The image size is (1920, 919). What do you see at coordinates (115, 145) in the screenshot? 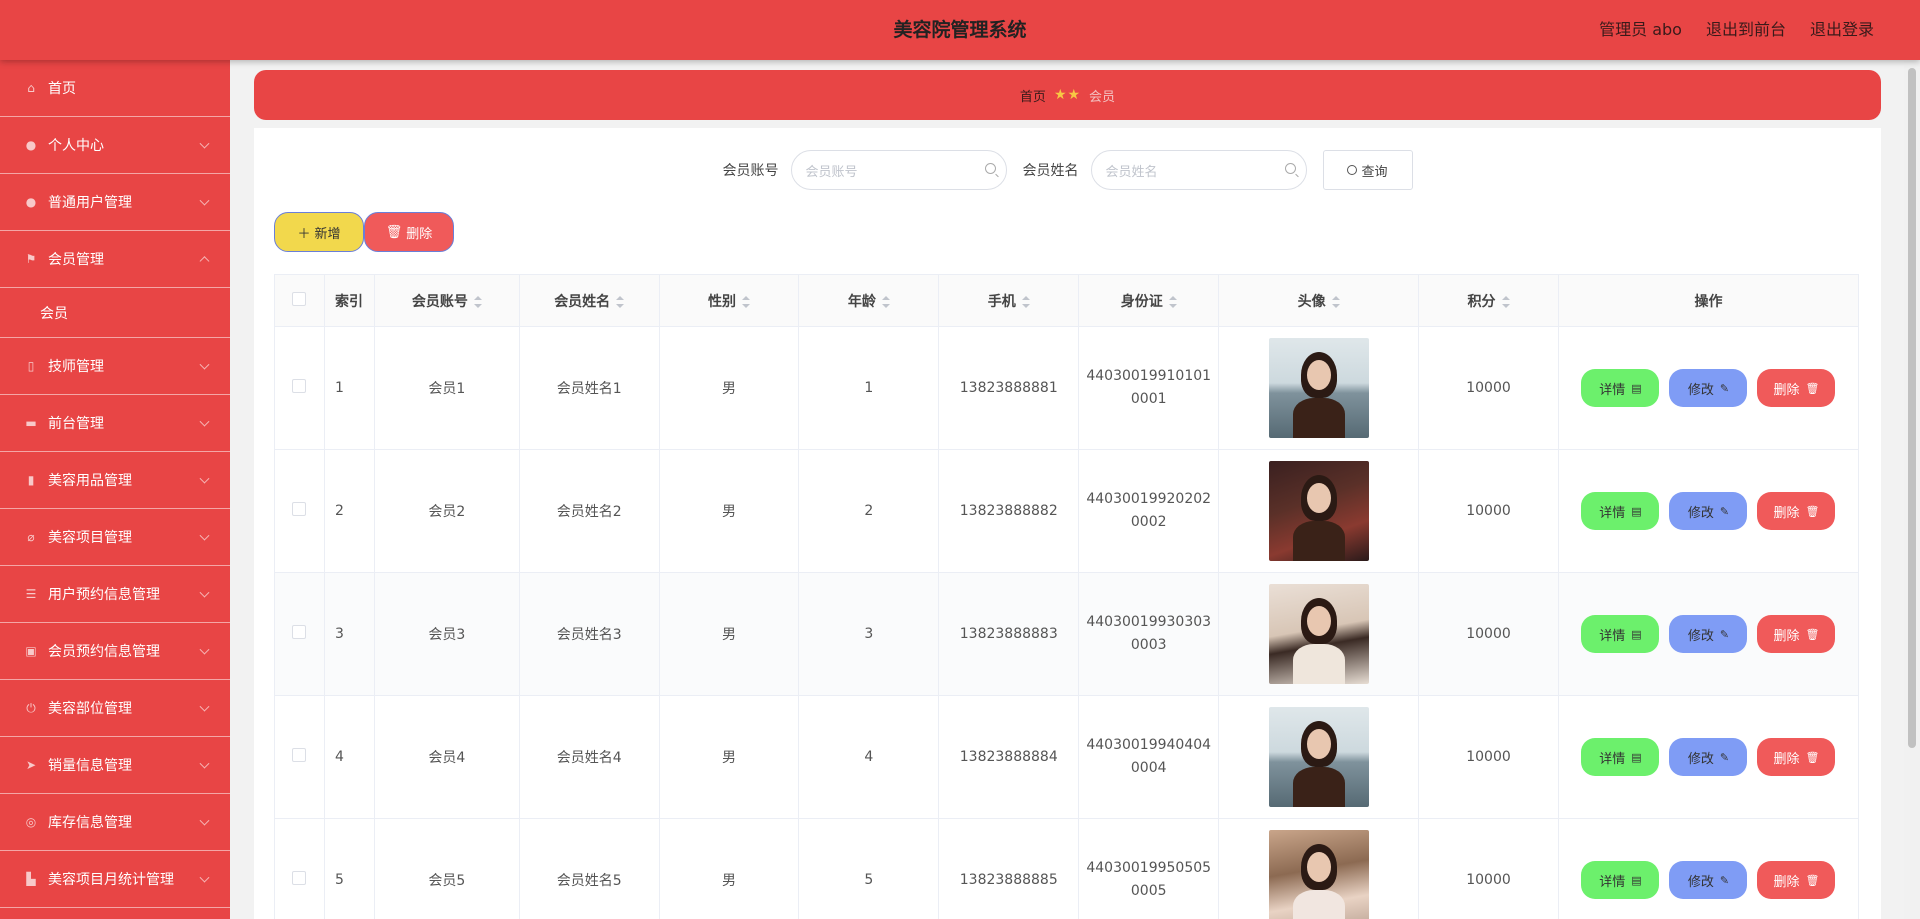
I see `sidebar-item-personal-center: ● 个人中心` at bounding box center [115, 145].